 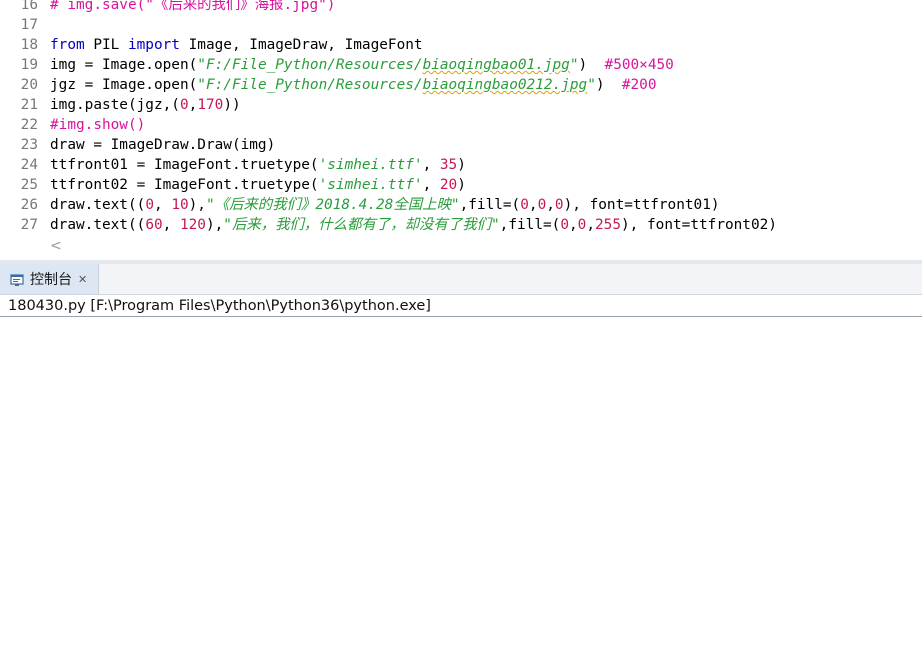 What do you see at coordinates (154, 225) in the screenshot?
I see `code-token: 60` at bounding box center [154, 225].